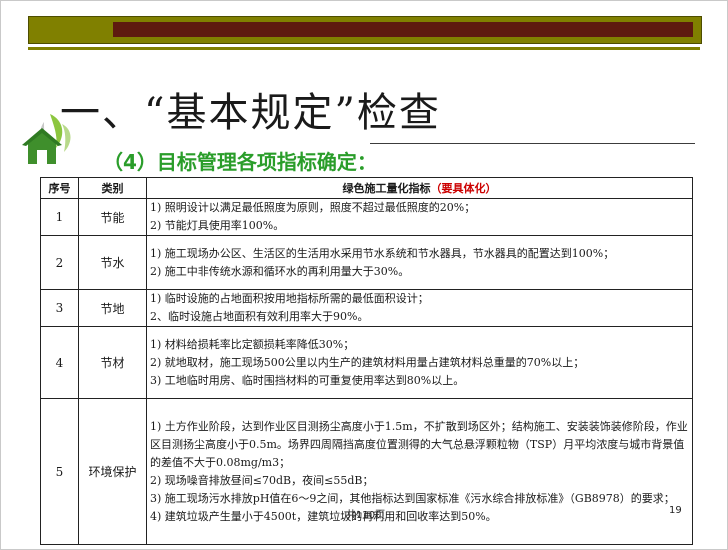 The image size is (728, 550). What do you see at coordinates (112, 471) in the screenshot?
I see `row-category: 环境保护` at bounding box center [112, 471].